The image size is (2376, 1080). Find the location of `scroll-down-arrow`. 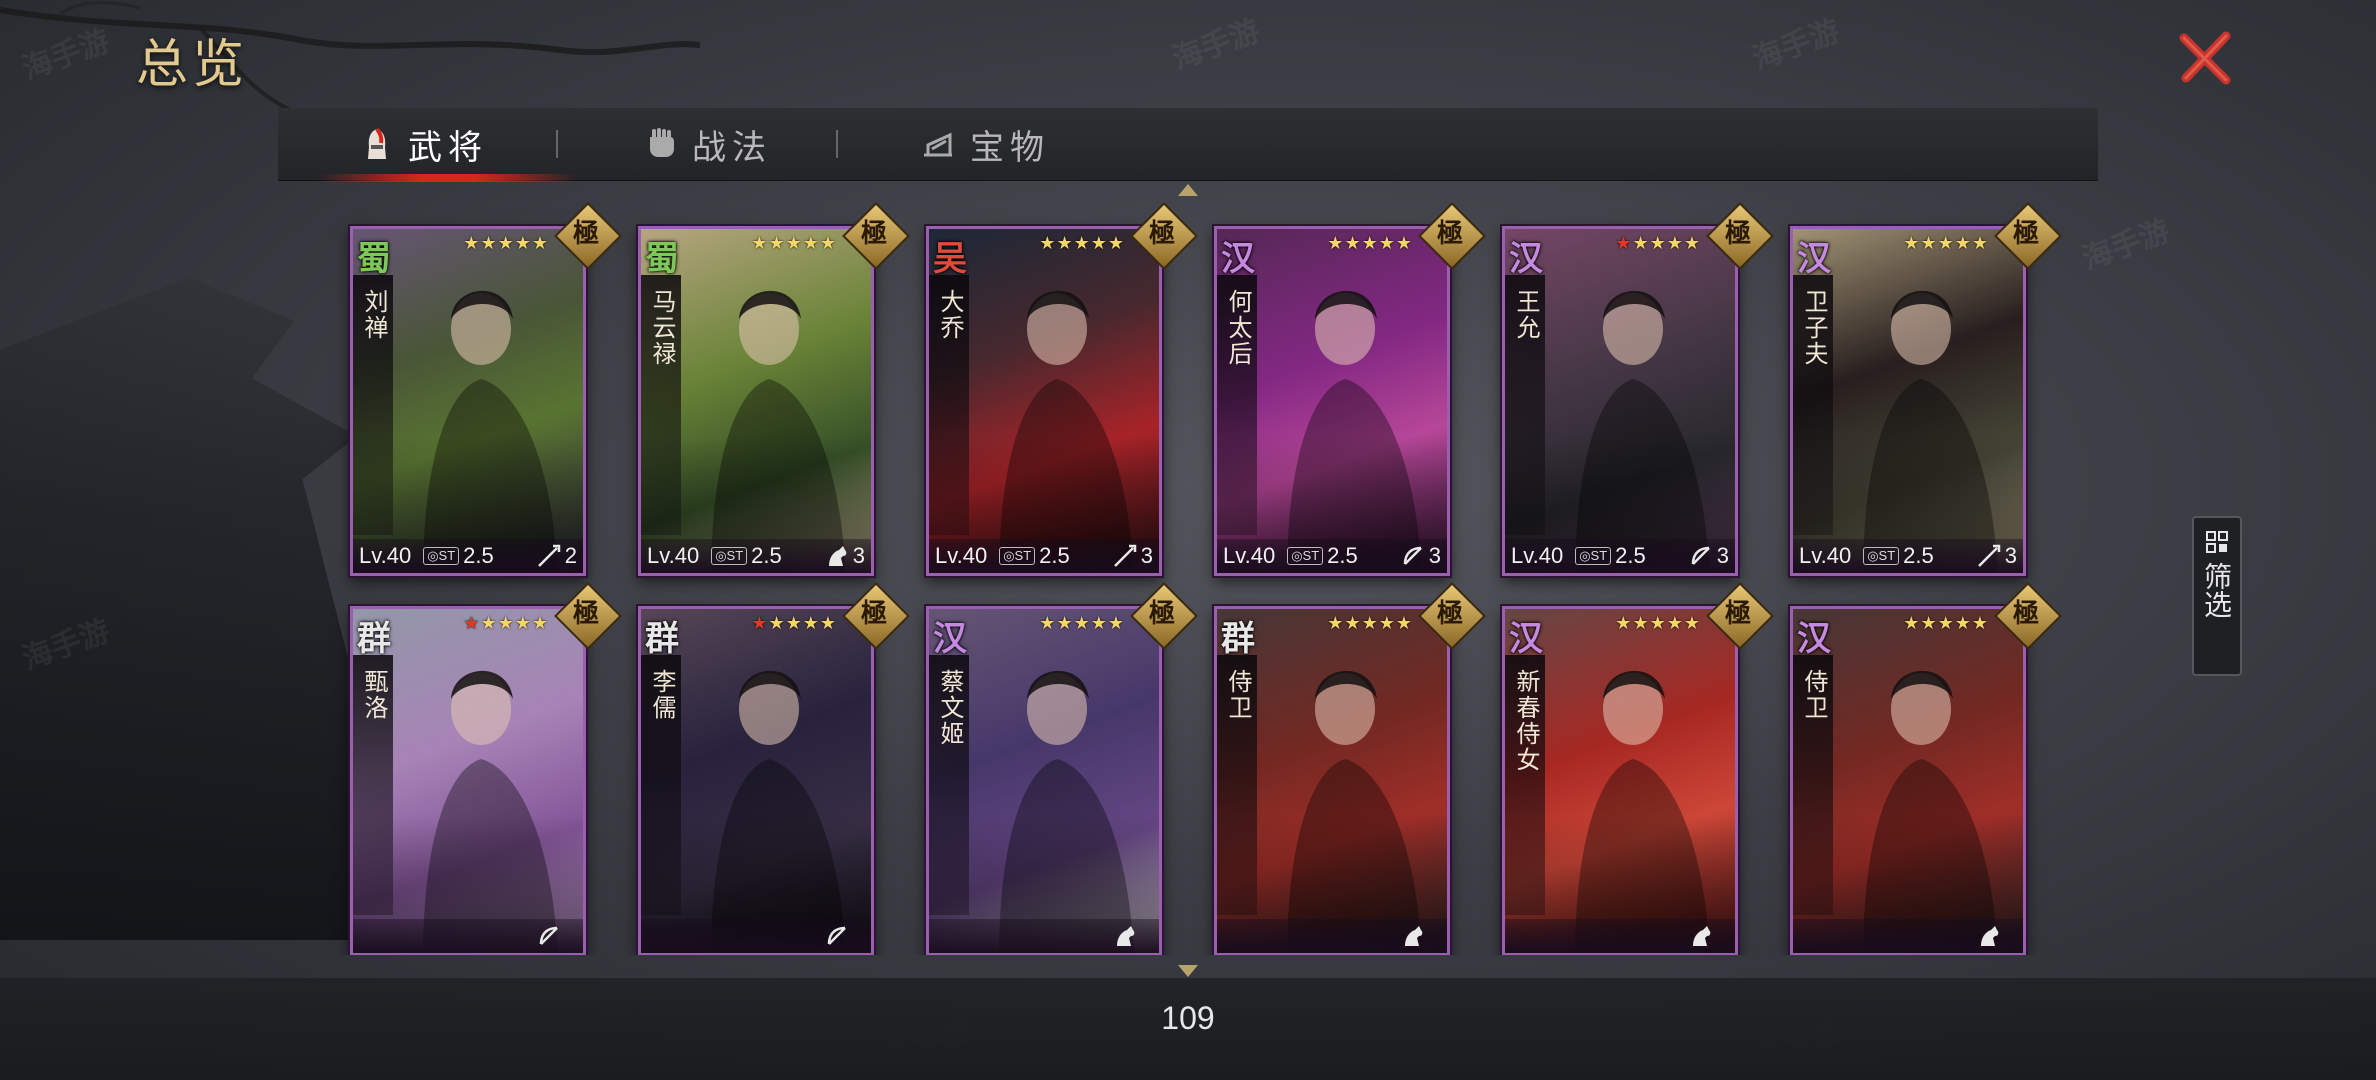

scroll-down-arrow is located at coordinates (1188, 971).